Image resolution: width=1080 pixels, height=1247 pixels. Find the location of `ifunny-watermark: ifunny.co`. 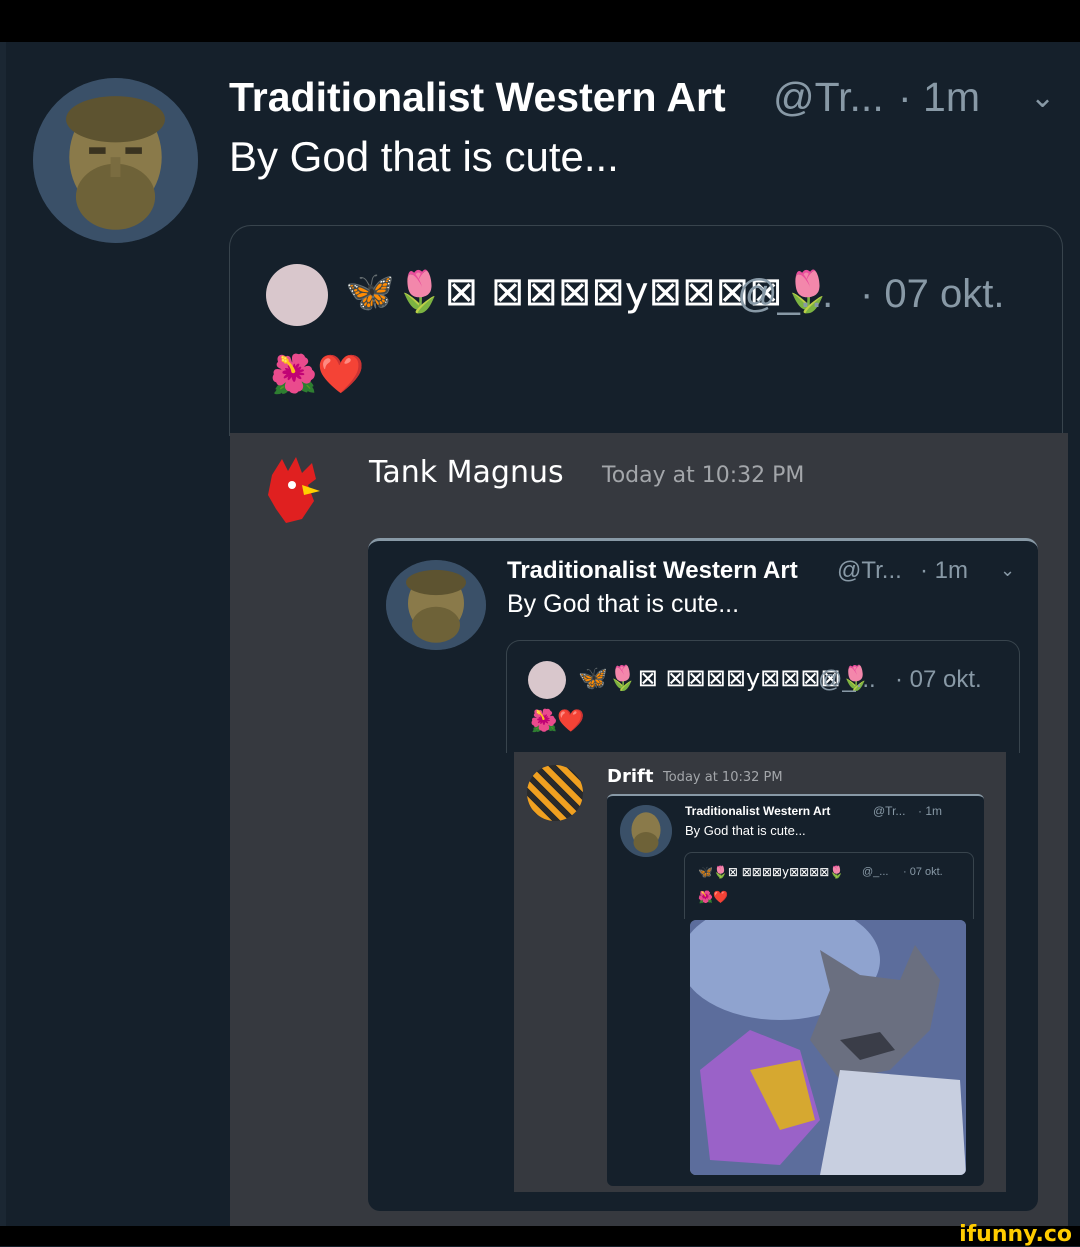

ifunny-watermark: ifunny.co is located at coordinates (1015, 1234).